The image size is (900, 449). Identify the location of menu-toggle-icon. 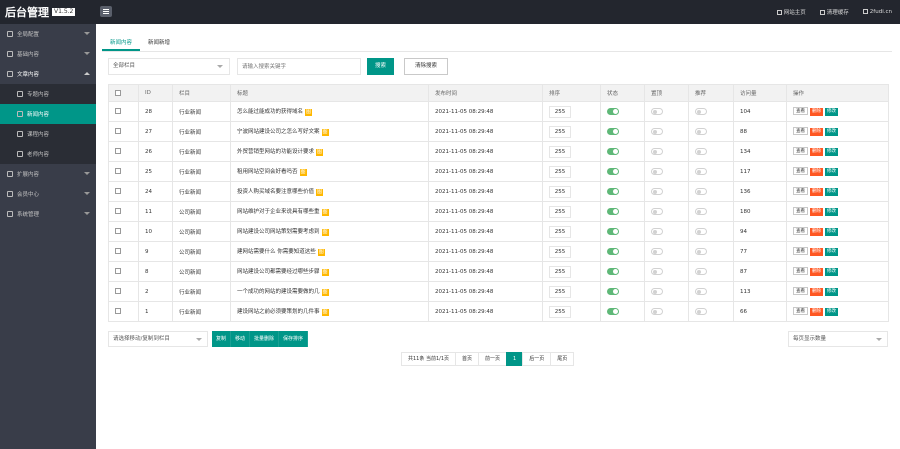
(106, 11).